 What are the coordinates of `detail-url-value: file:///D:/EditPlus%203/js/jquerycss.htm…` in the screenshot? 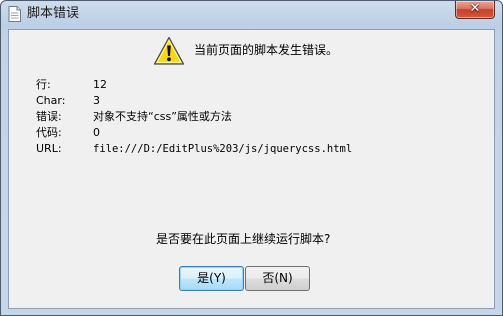 It's located at (223, 149).